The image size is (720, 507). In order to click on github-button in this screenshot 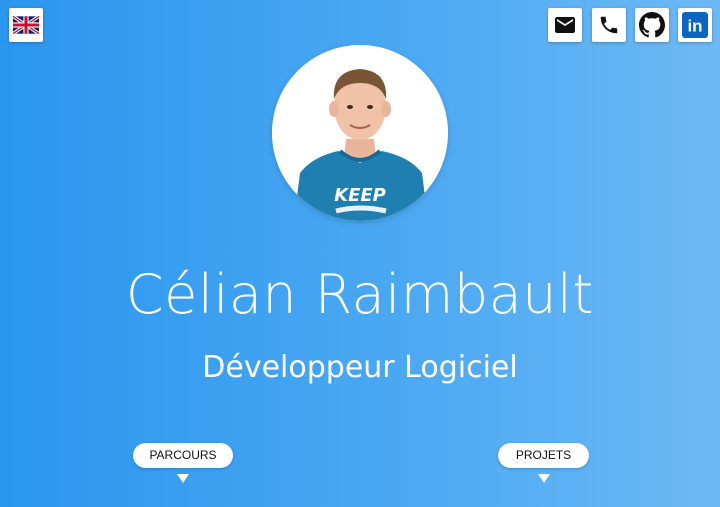, I will do `click(652, 25)`.